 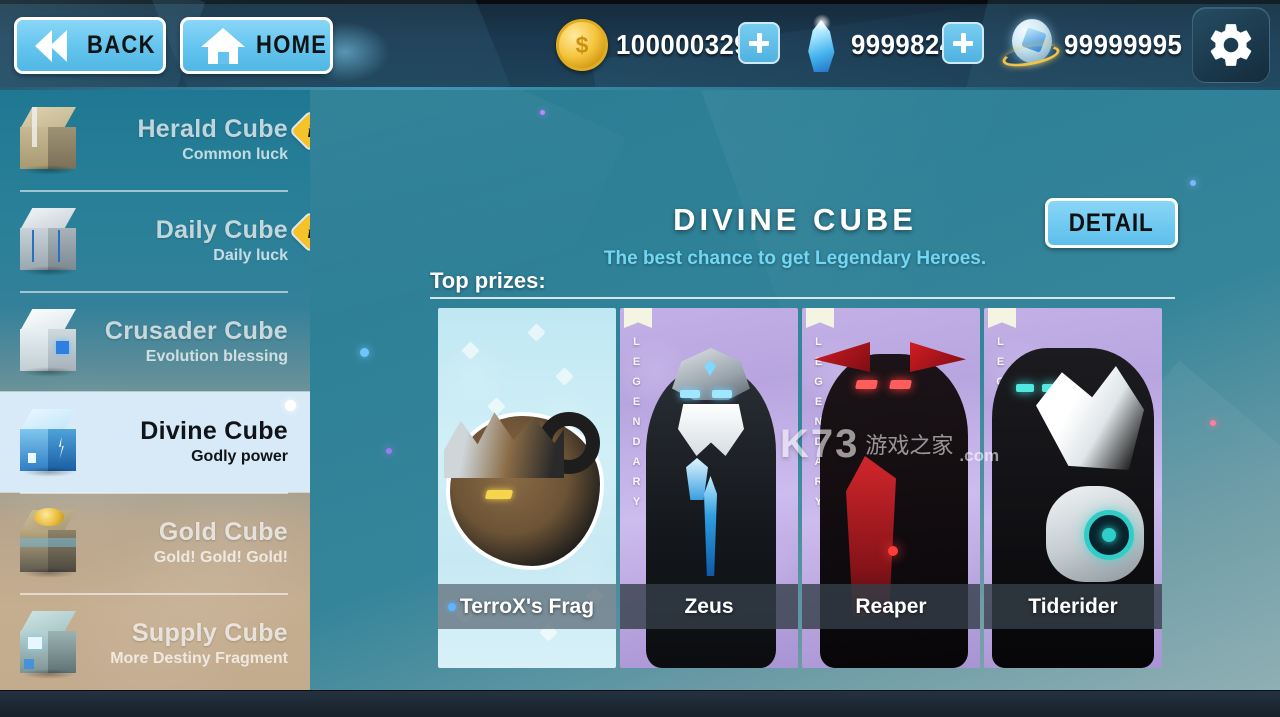 I want to click on currency-gold-value: 100000329, so click(x=683, y=44).